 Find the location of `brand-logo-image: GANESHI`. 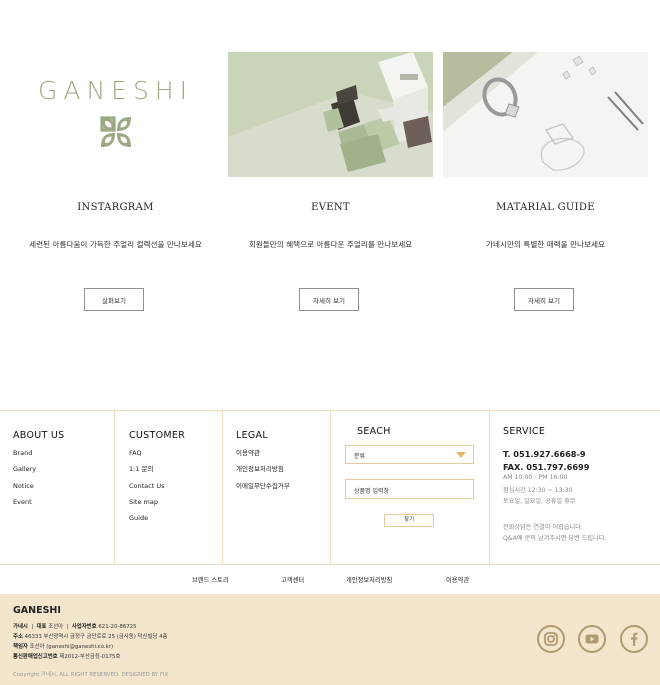

brand-logo-image: GANESHI is located at coordinates (115, 114).